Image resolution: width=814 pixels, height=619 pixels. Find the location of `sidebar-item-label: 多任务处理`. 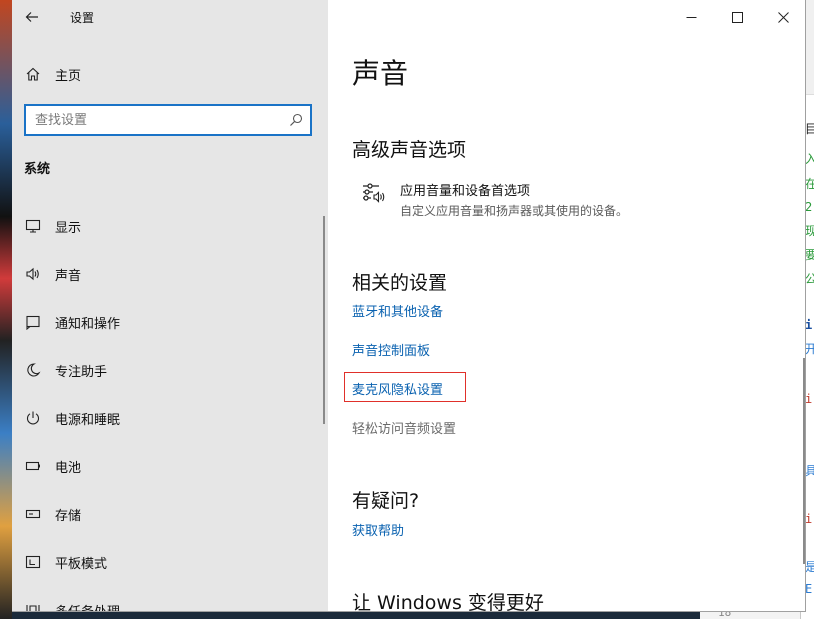

sidebar-item-label: 多任务处理 is located at coordinates (88, 608).